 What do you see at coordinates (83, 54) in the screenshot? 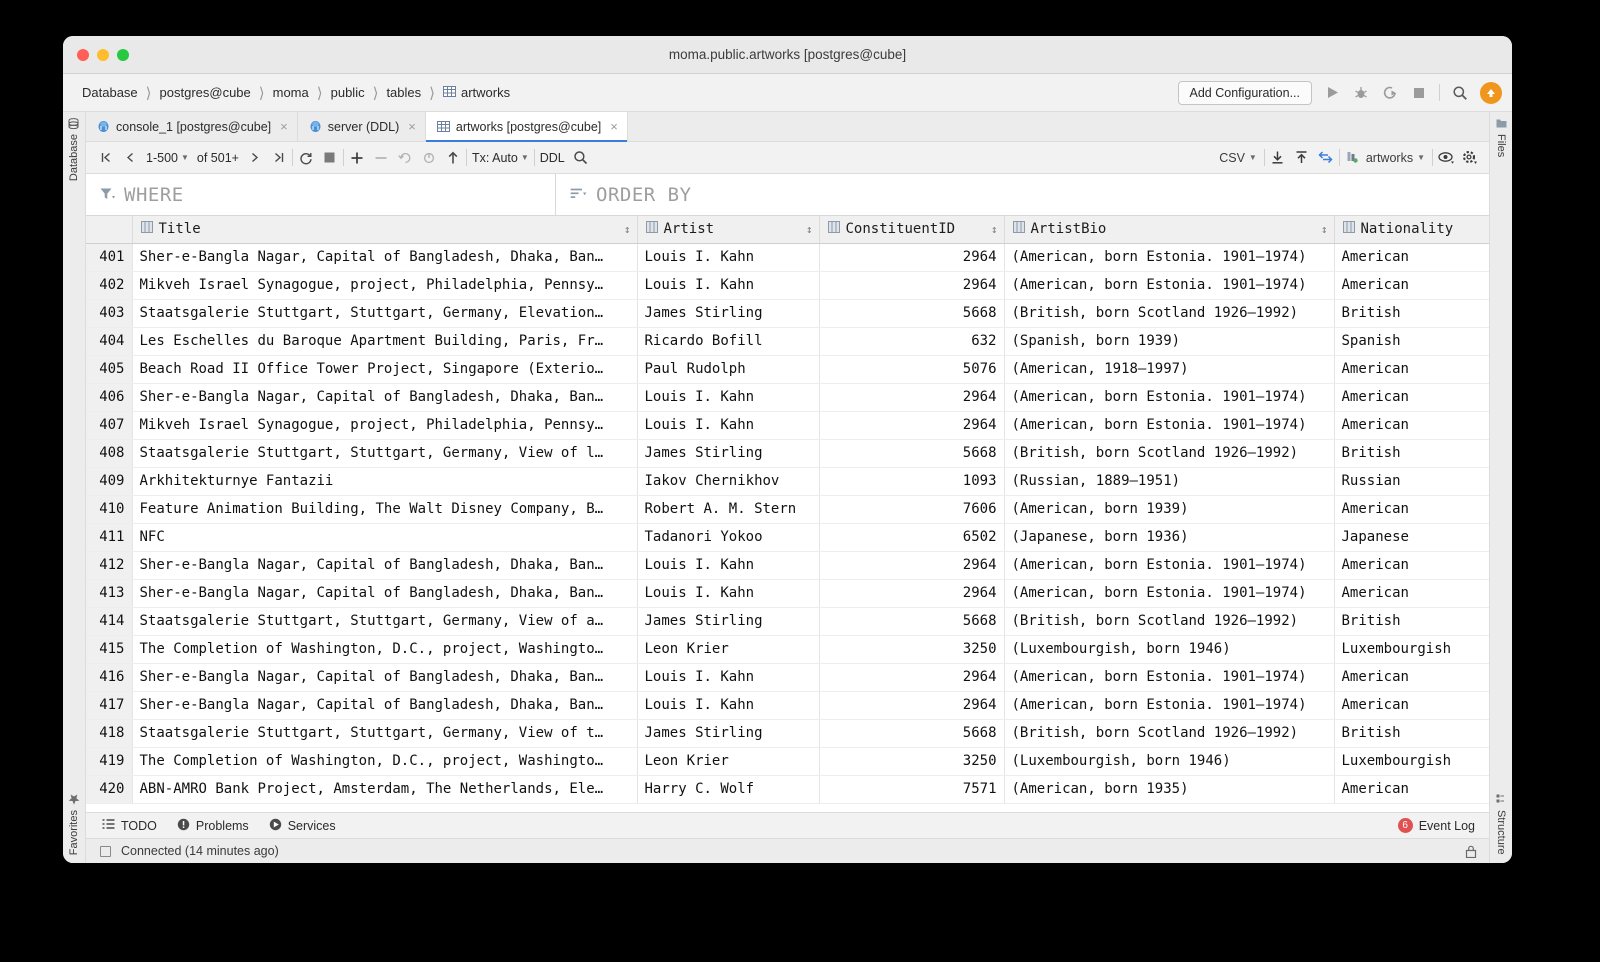
I see `close-window-button` at bounding box center [83, 54].